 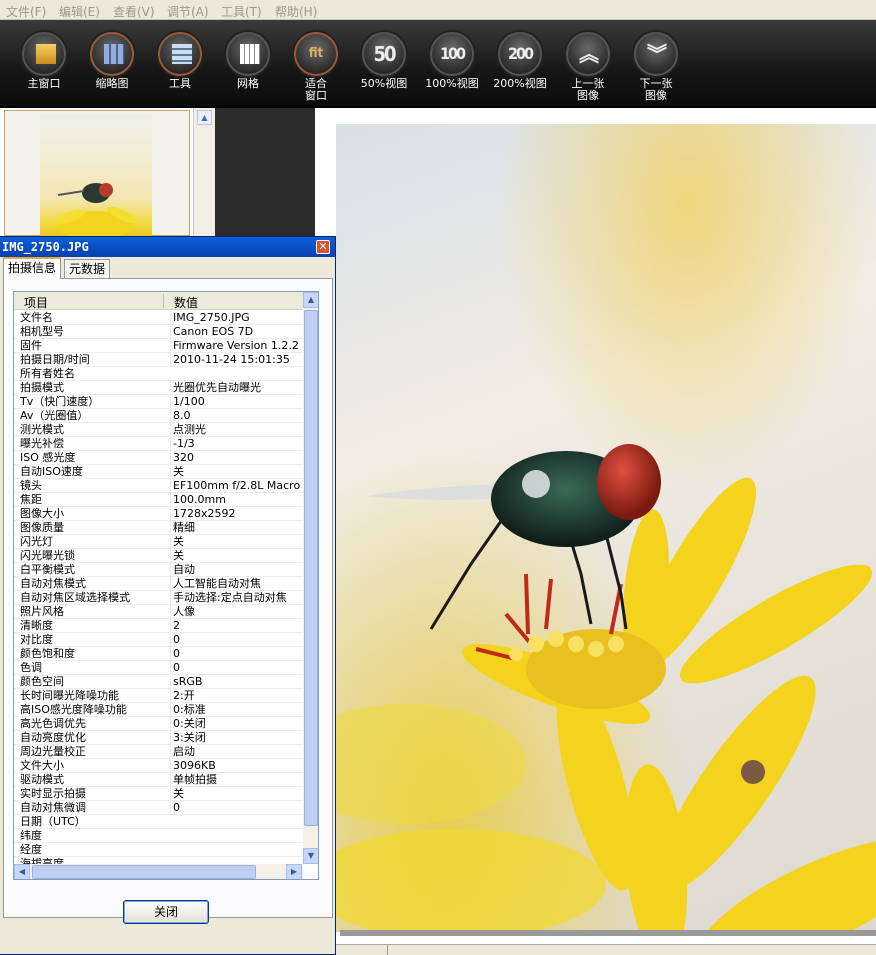 What do you see at coordinates (237, 485) in the screenshot?
I see `row-value: EF100mm f/2.8L Macro IS USM` at bounding box center [237, 485].